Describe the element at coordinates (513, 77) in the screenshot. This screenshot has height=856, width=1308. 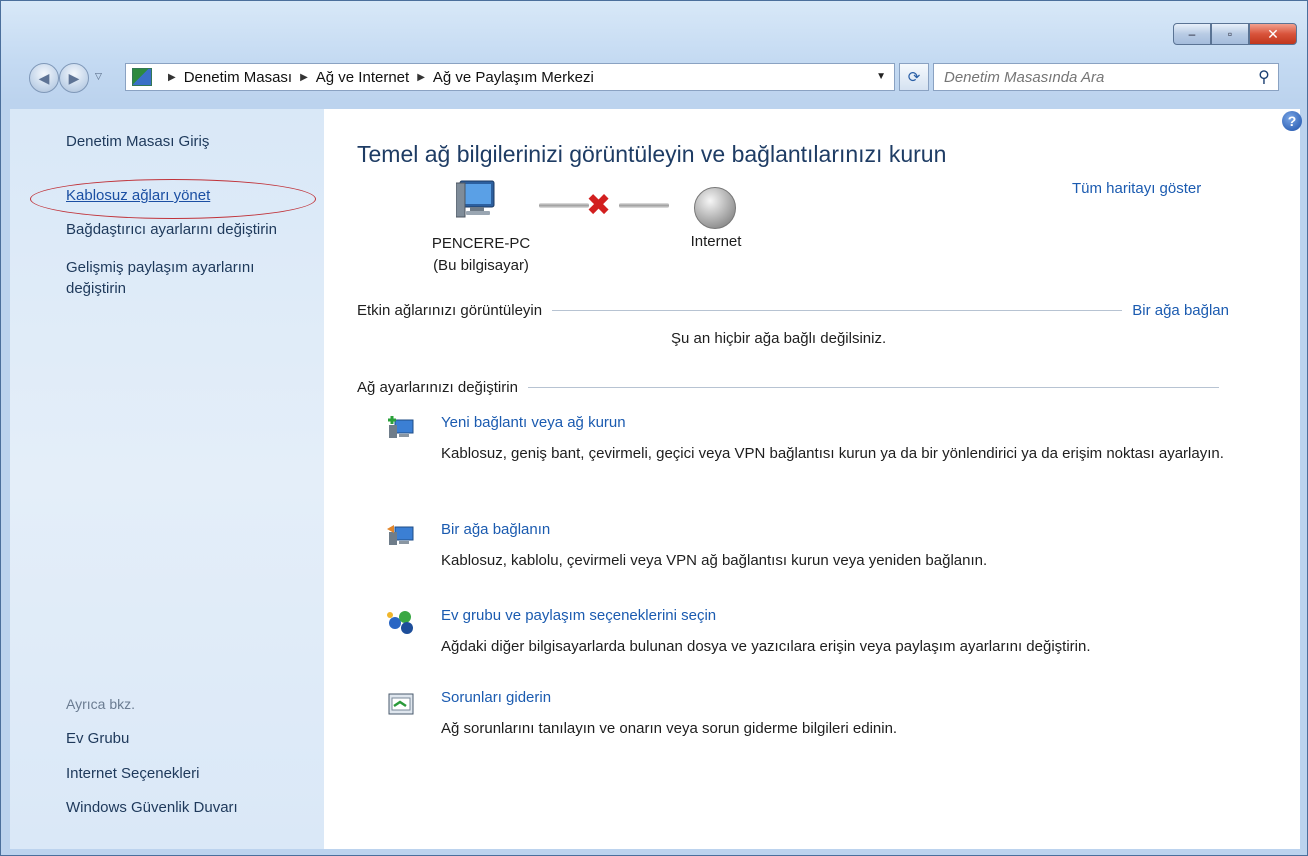
I see `breadcrumb-network-sharing-center: Ağ ve Paylaşım Merkezi` at that location.